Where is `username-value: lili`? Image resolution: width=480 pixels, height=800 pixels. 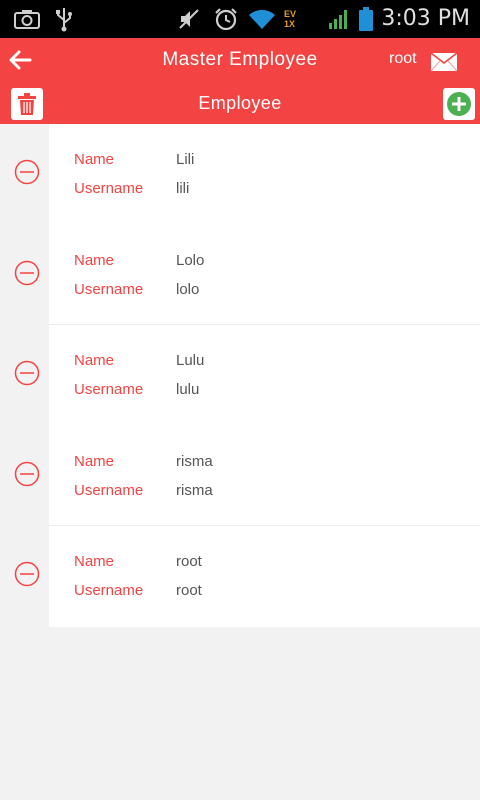
username-value: lili is located at coordinates (183, 188).